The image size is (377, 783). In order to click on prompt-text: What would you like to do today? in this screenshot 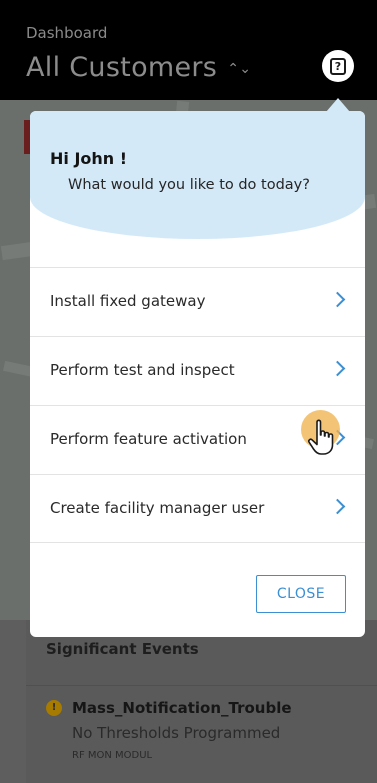, I will do `click(189, 185)`.